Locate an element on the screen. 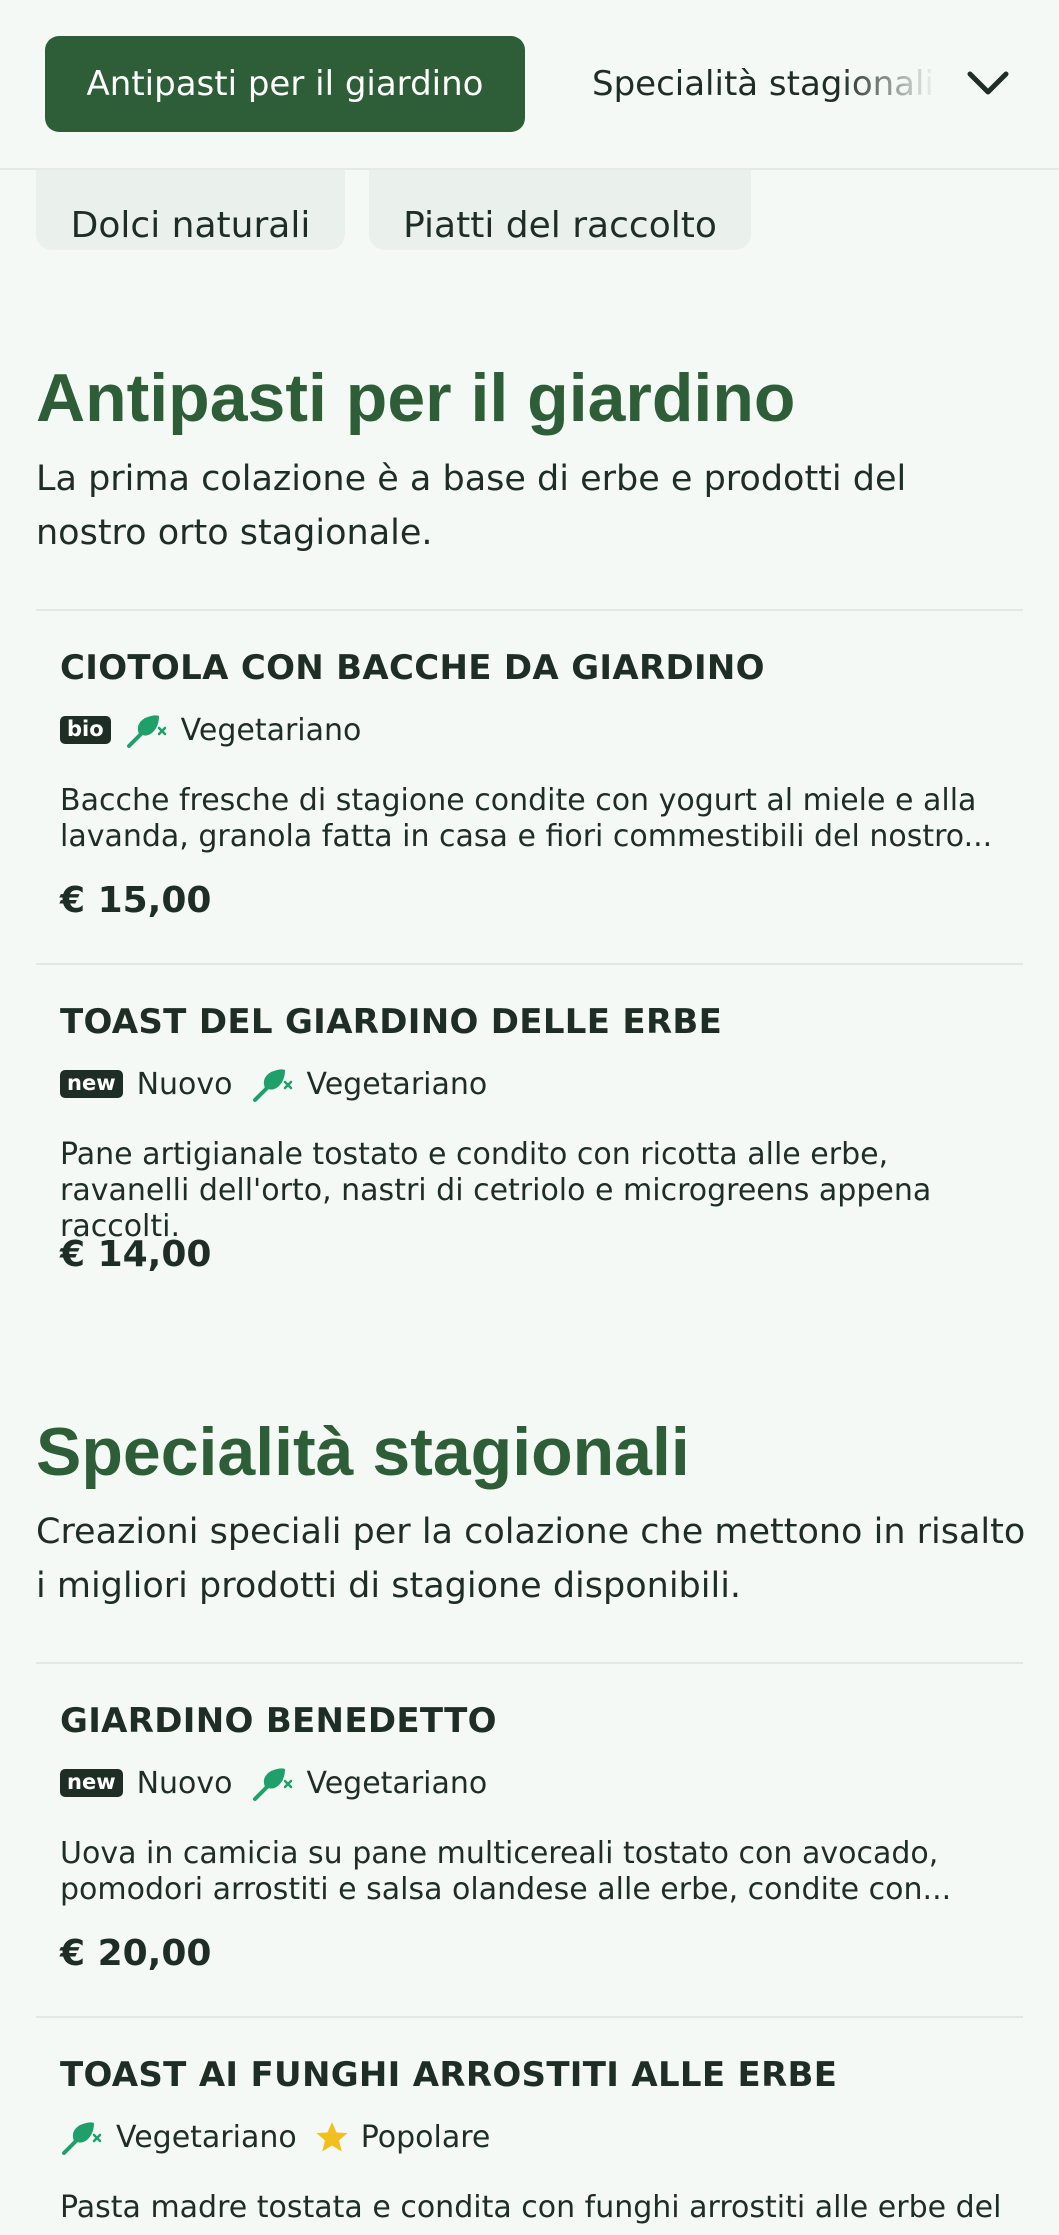 This screenshot has height=2235, width=1059. star-icon is located at coordinates (332, 2137).